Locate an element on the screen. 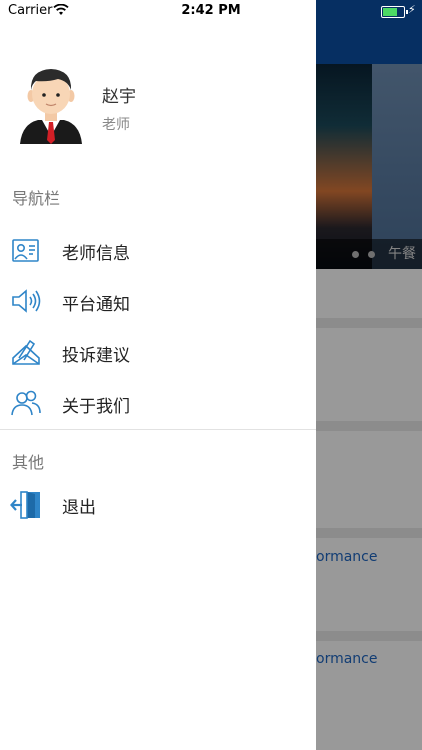 The width and height of the screenshot is (422, 750). other-section-title: 其他 is located at coordinates (28, 462).